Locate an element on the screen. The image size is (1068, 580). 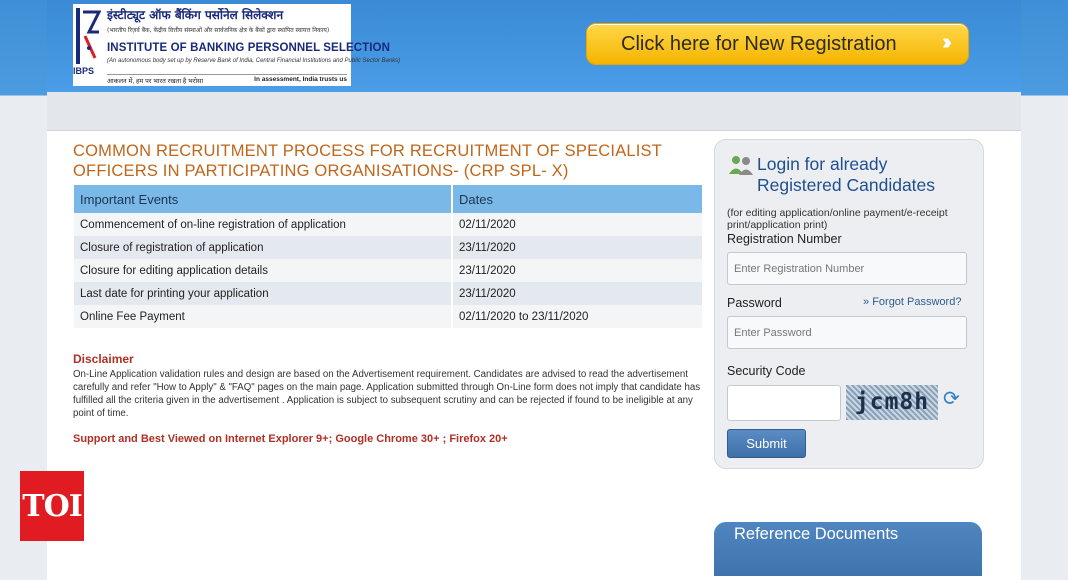
column-header-events: Important Events is located at coordinates (263, 199).